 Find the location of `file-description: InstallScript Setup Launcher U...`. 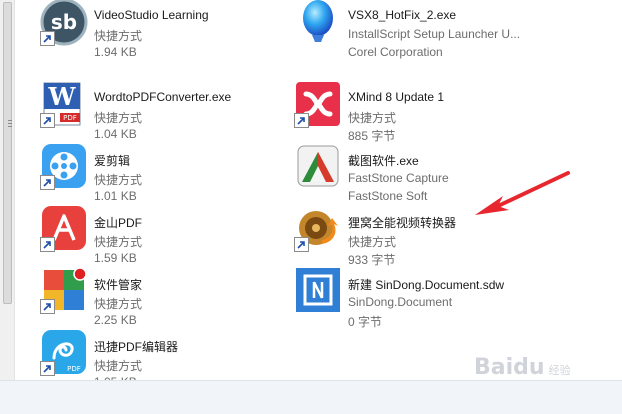

file-description: InstallScript Setup Launcher U... is located at coordinates (434, 34).